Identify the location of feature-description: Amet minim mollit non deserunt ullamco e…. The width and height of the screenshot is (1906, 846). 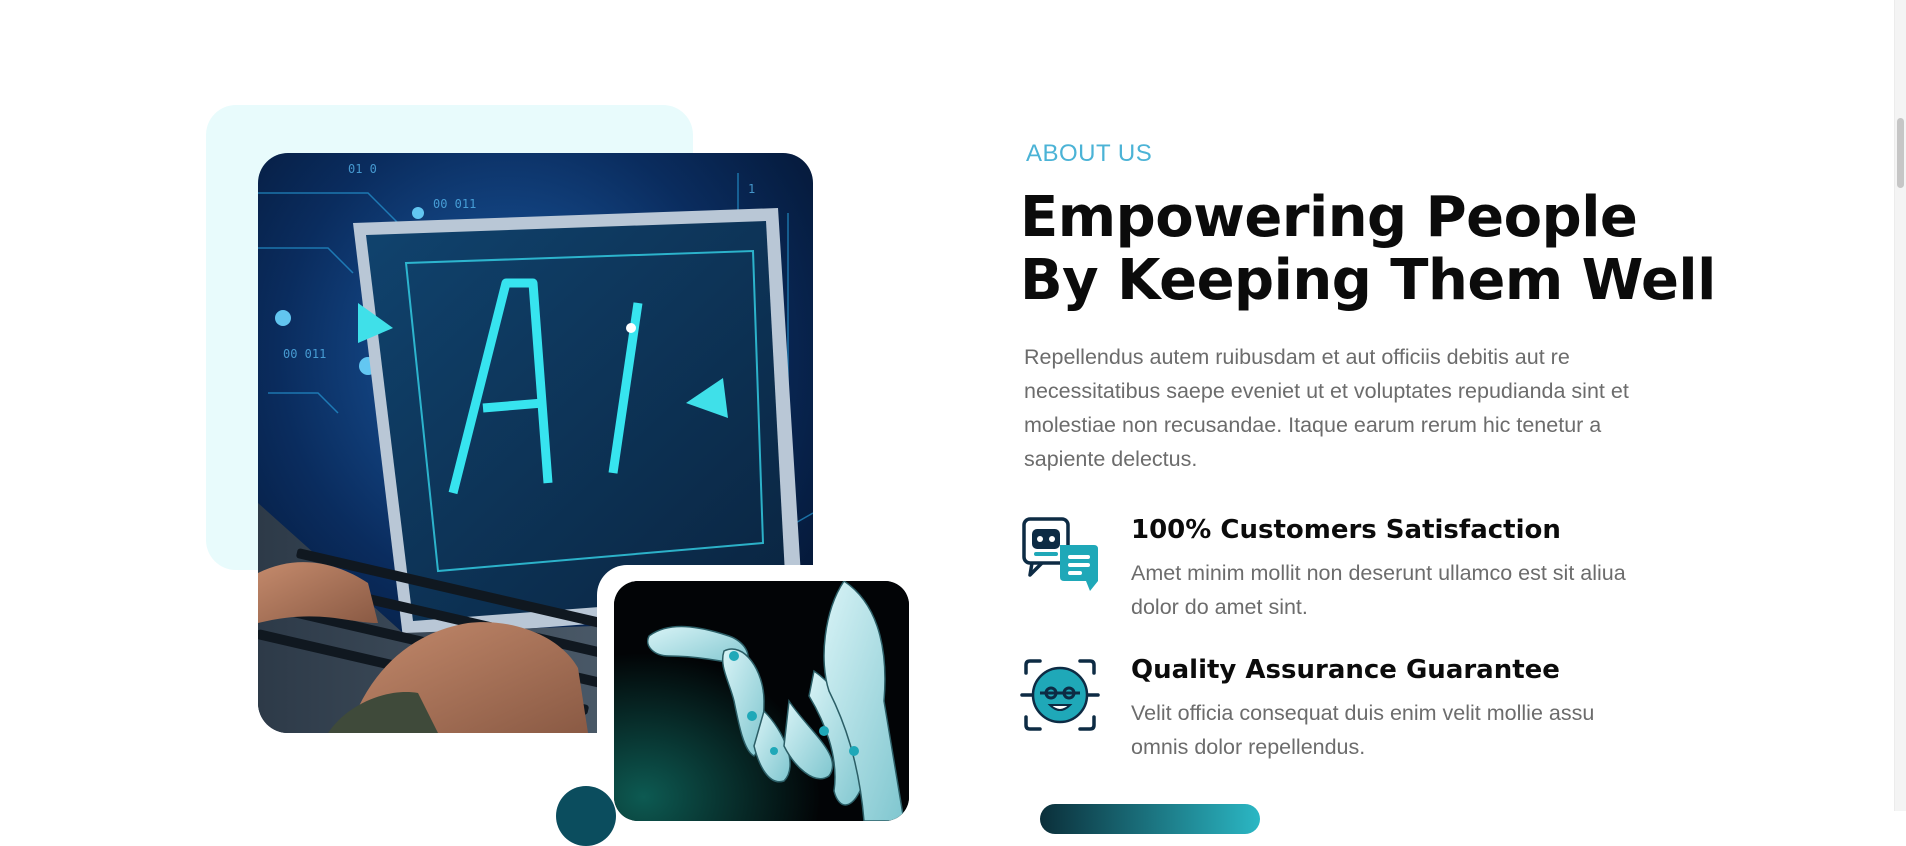
(1378, 590).